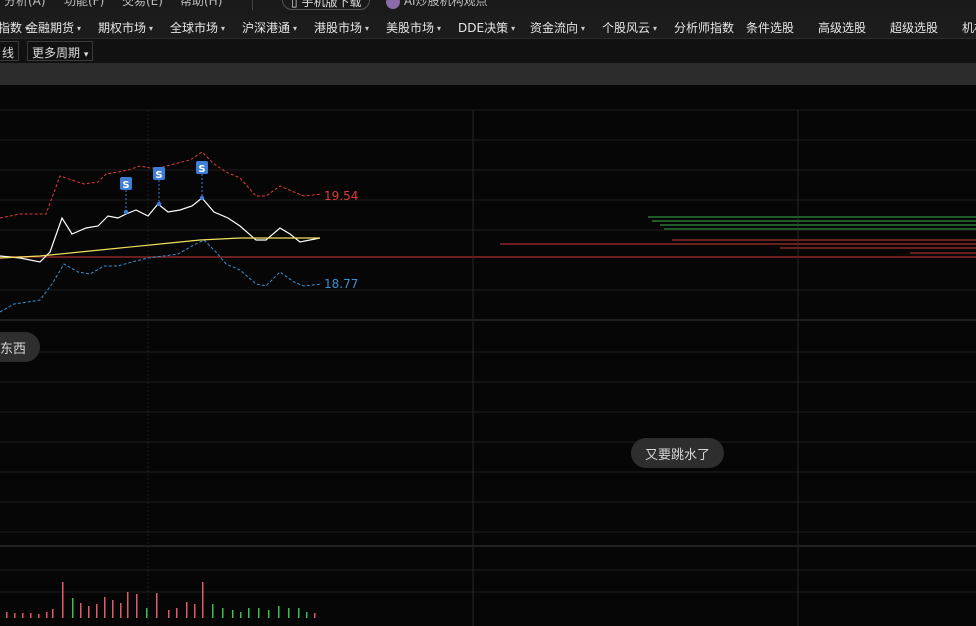 Image resolution: width=976 pixels, height=626 pixels. Describe the element at coordinates (557, 27) in the screenshot. I see `menu-item: 资金流向 ▾` at that location.